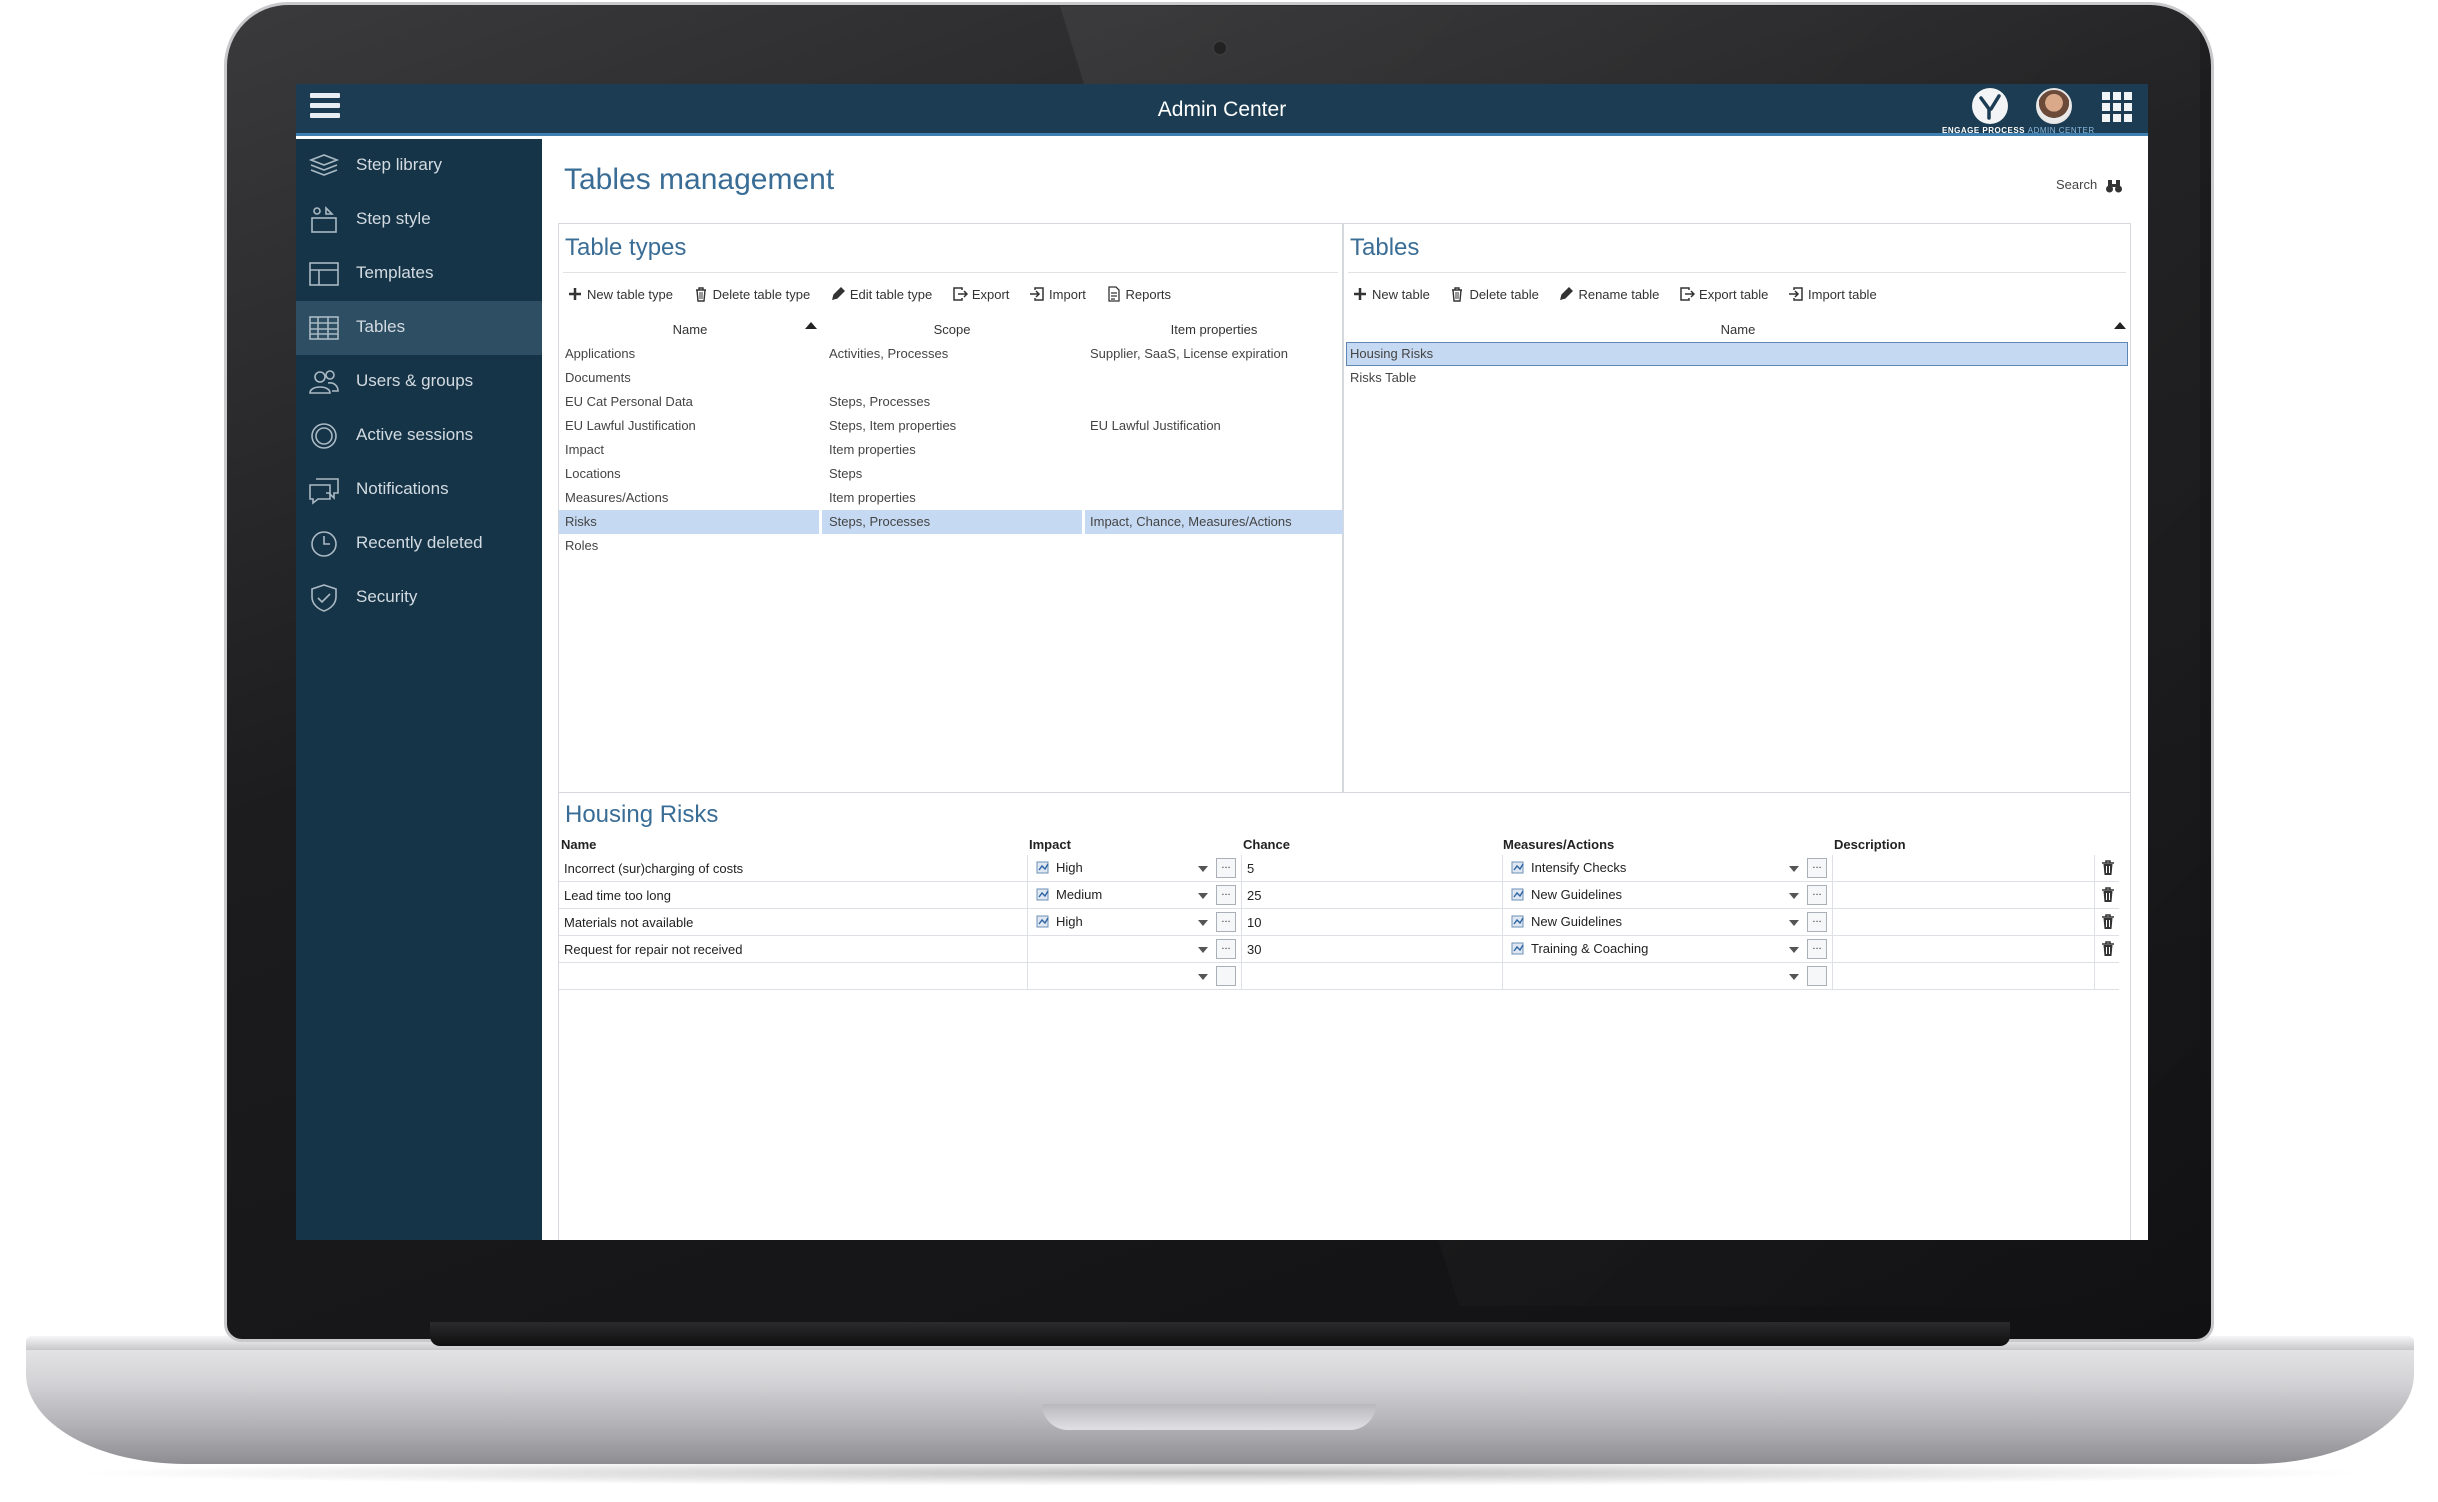 Image resolution: width=2438 pixels, height=1502 pixels. What do you see at coordinates (1738, 378) in the screenshot?
I see `table-row: Risks Table` at bounding box center [1738, 378].